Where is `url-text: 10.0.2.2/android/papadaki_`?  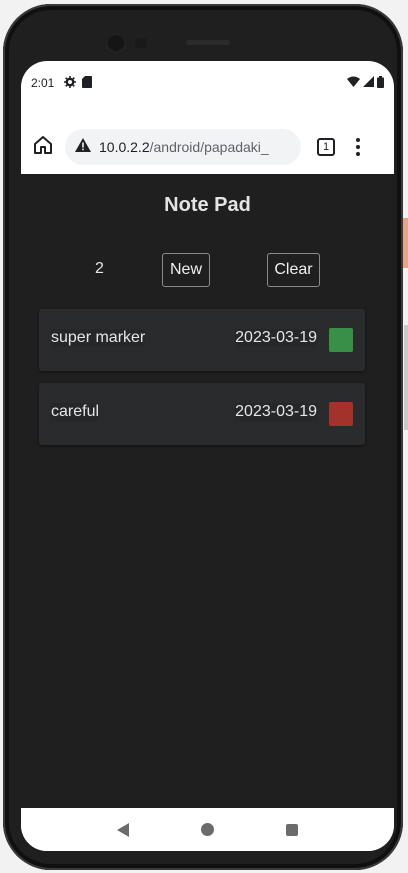
url-text: 10.0.2.2/android/papadaki_ is located at coordinates (184, 147).